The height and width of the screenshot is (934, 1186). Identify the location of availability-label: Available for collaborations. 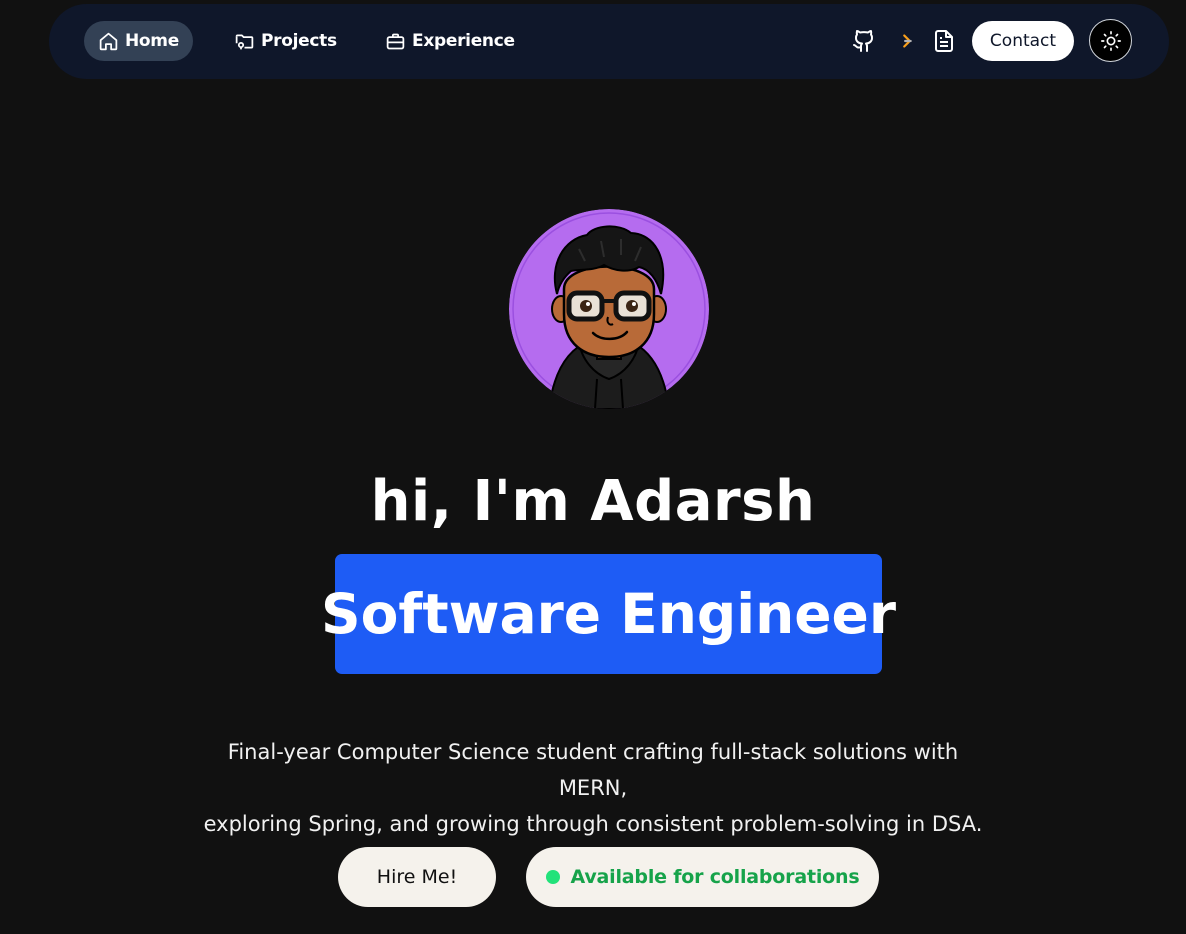
(715, 877).